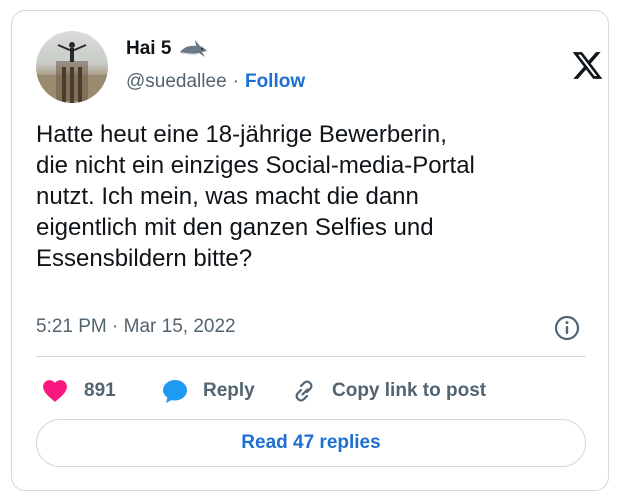 Image resolution: width=620 pixels, height=502 pixels. Describe the element at coordinates (175, 391) in the screenshot. I see `speech-bubble-icon` at that location.